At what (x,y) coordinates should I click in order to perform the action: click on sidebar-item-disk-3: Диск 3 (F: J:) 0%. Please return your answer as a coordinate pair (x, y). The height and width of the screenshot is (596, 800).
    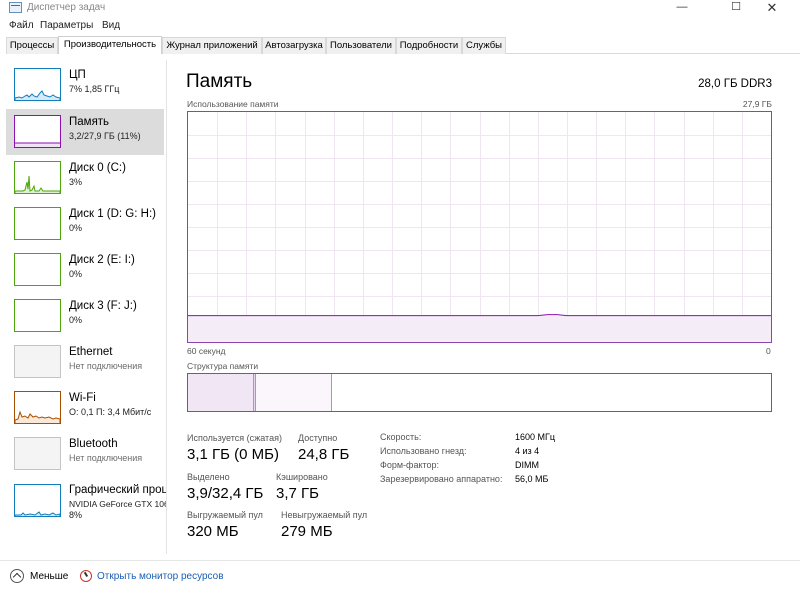
    Looking at the image, I should click on (85, 316).